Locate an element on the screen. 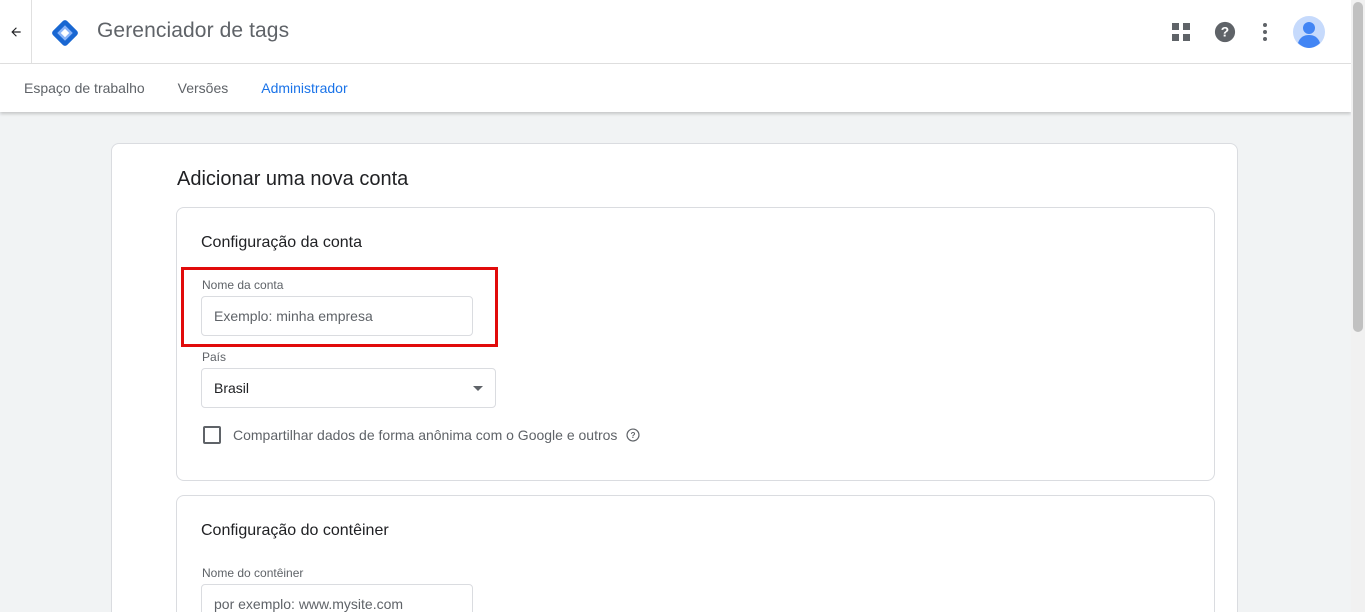 The width and height of the screenshot is (1365, 612). apps-icon is located at coordinates (1181, 32).